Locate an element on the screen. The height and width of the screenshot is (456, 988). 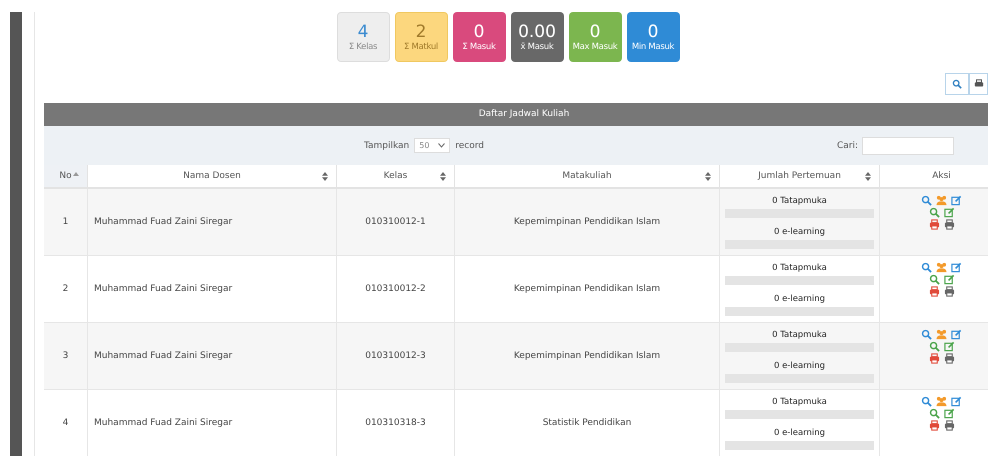
column-header: Matakuliah is located at coordinates (587, 177).